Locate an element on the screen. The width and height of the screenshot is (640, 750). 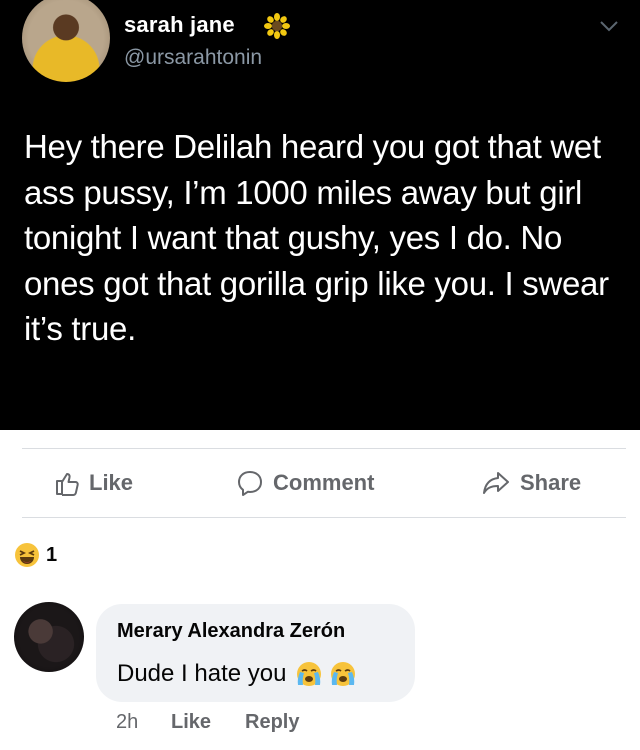
tweet-author-name: sarah jane is located at coordinates (179, 24).